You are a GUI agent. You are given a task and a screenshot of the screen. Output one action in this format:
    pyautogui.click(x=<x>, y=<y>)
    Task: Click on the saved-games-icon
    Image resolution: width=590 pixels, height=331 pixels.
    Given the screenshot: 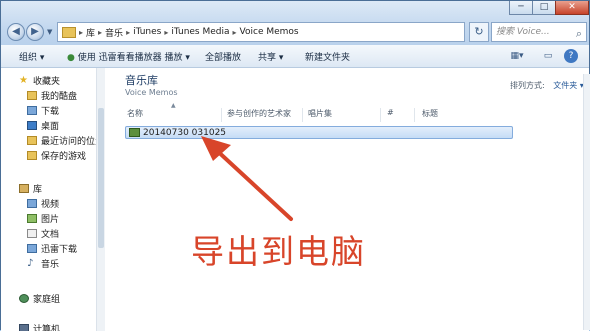 What is the action you would take?
    pyautogui.click(x=32, y=155)
    